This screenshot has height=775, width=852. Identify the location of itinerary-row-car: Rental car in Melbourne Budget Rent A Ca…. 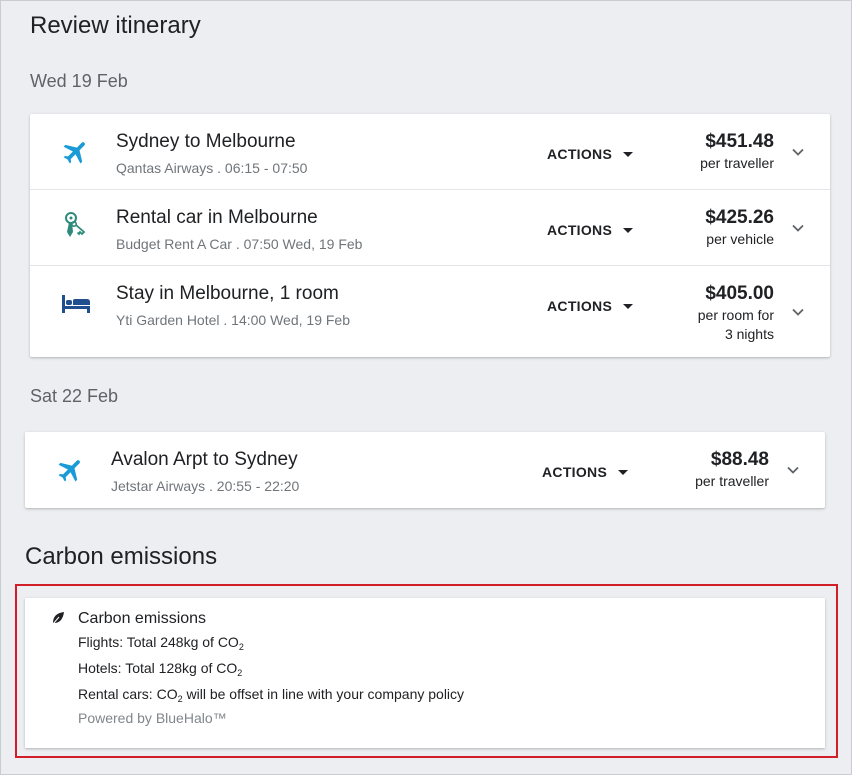
(430, 228).